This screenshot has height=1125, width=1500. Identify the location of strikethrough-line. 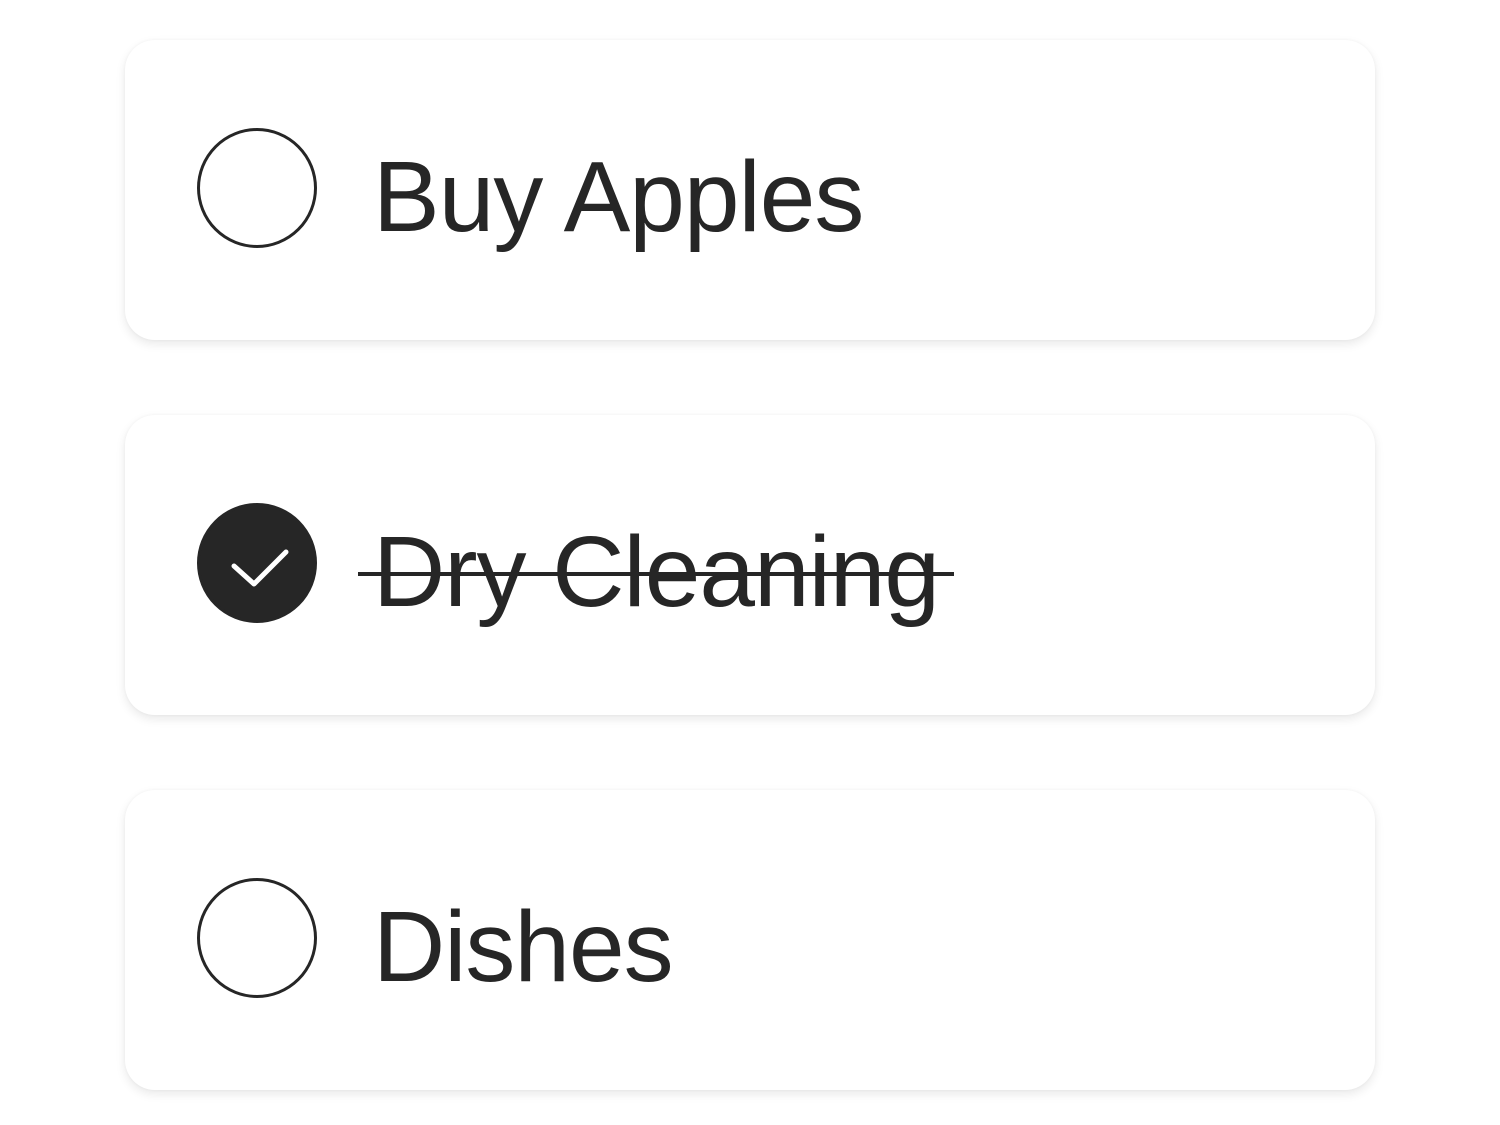
(656, 574).